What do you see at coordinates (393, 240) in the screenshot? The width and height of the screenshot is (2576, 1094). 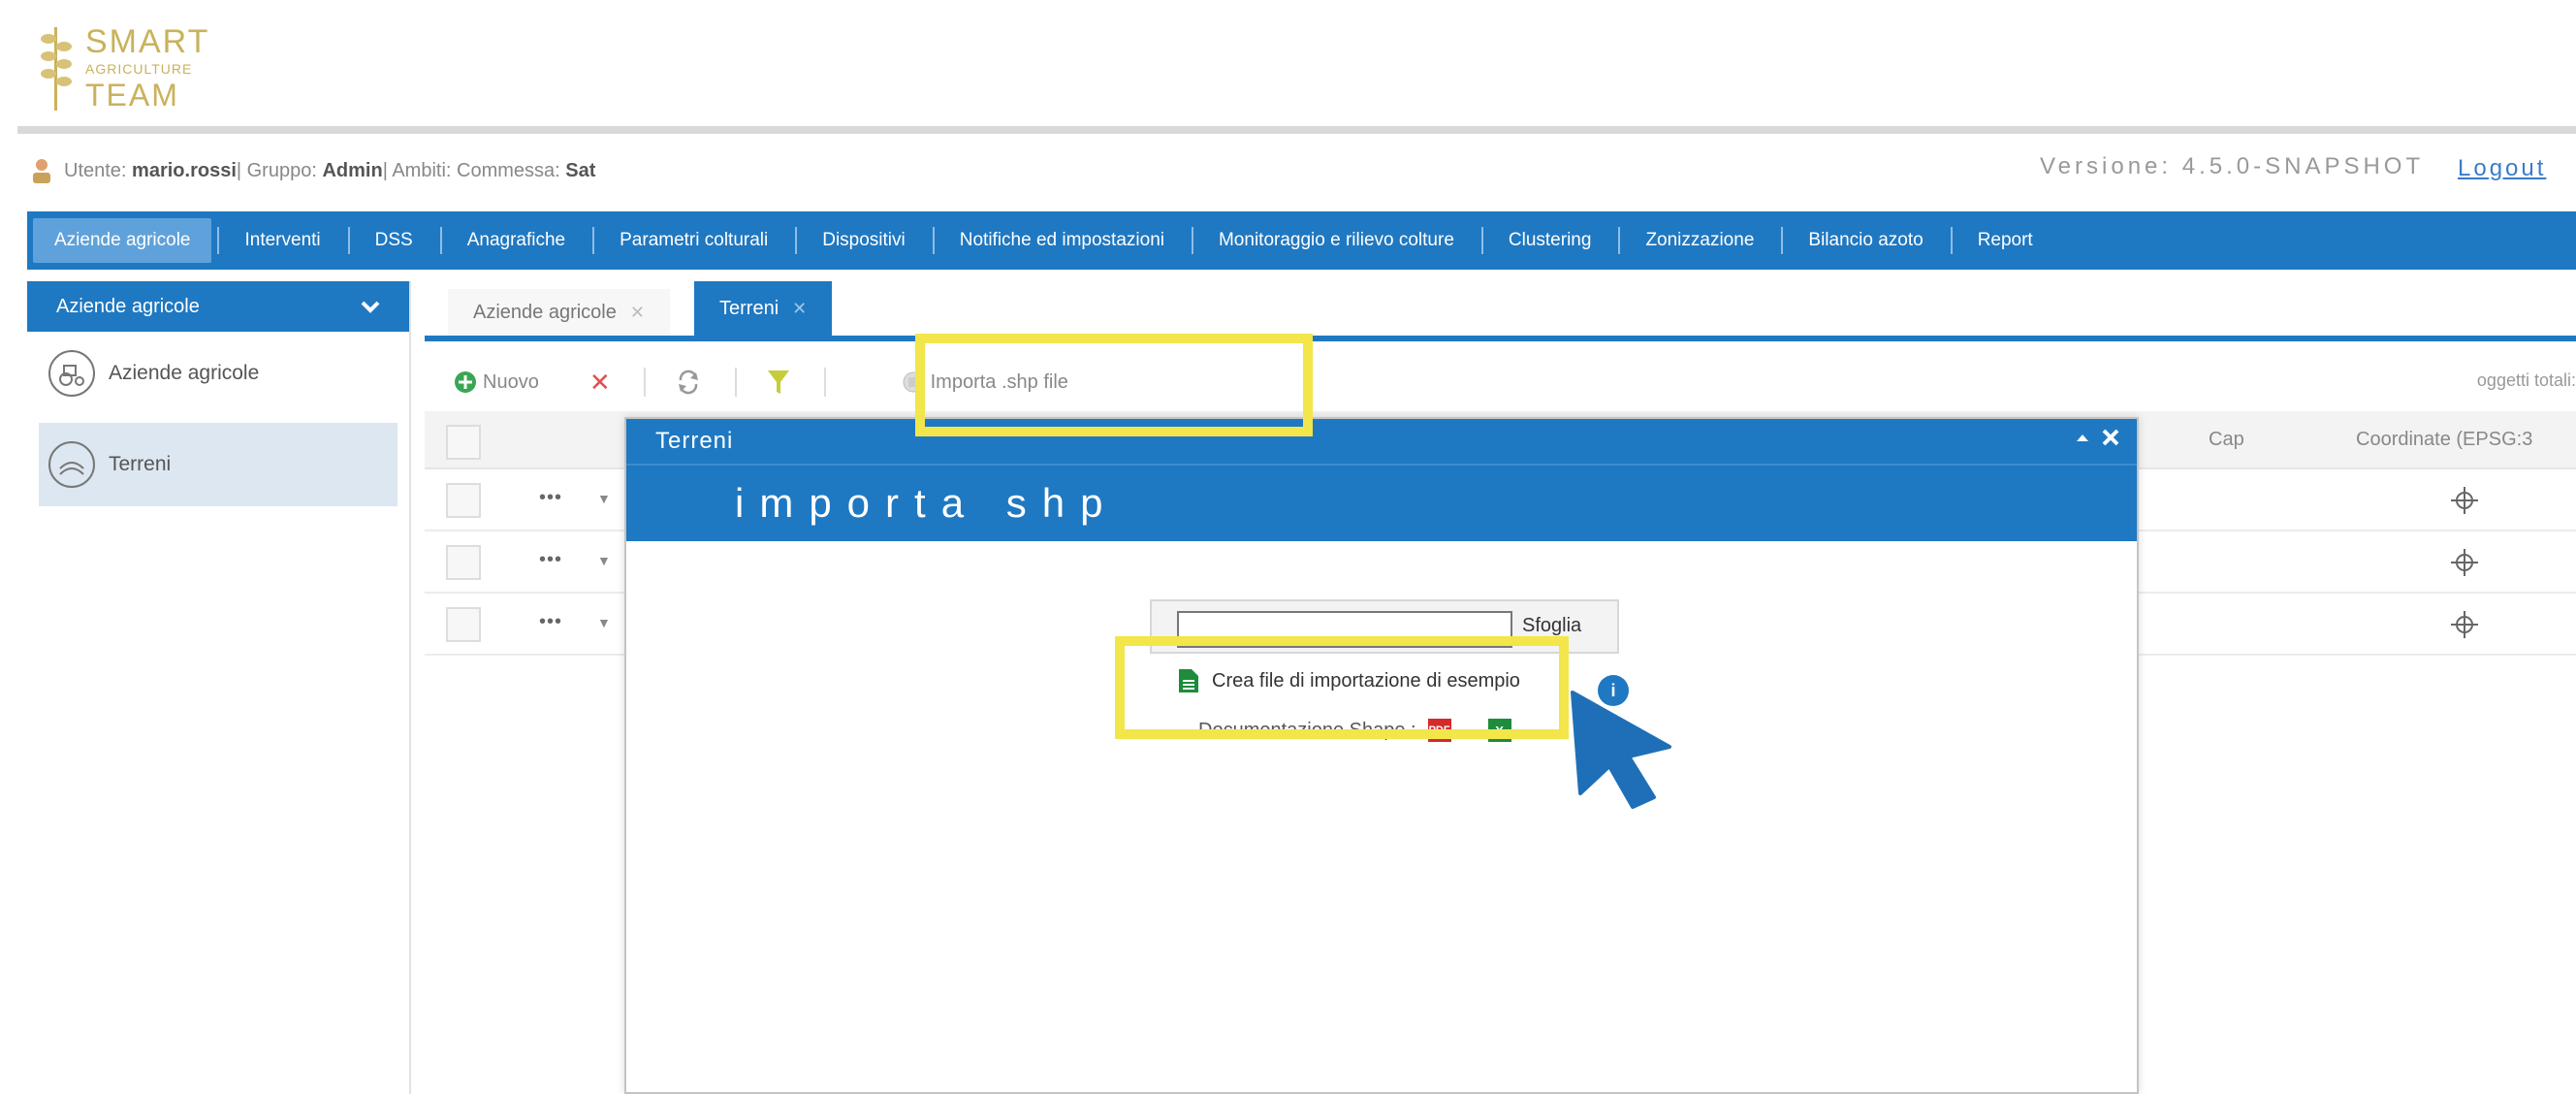 I see `nav-dss: DSS` at bounding box center [393, 240].